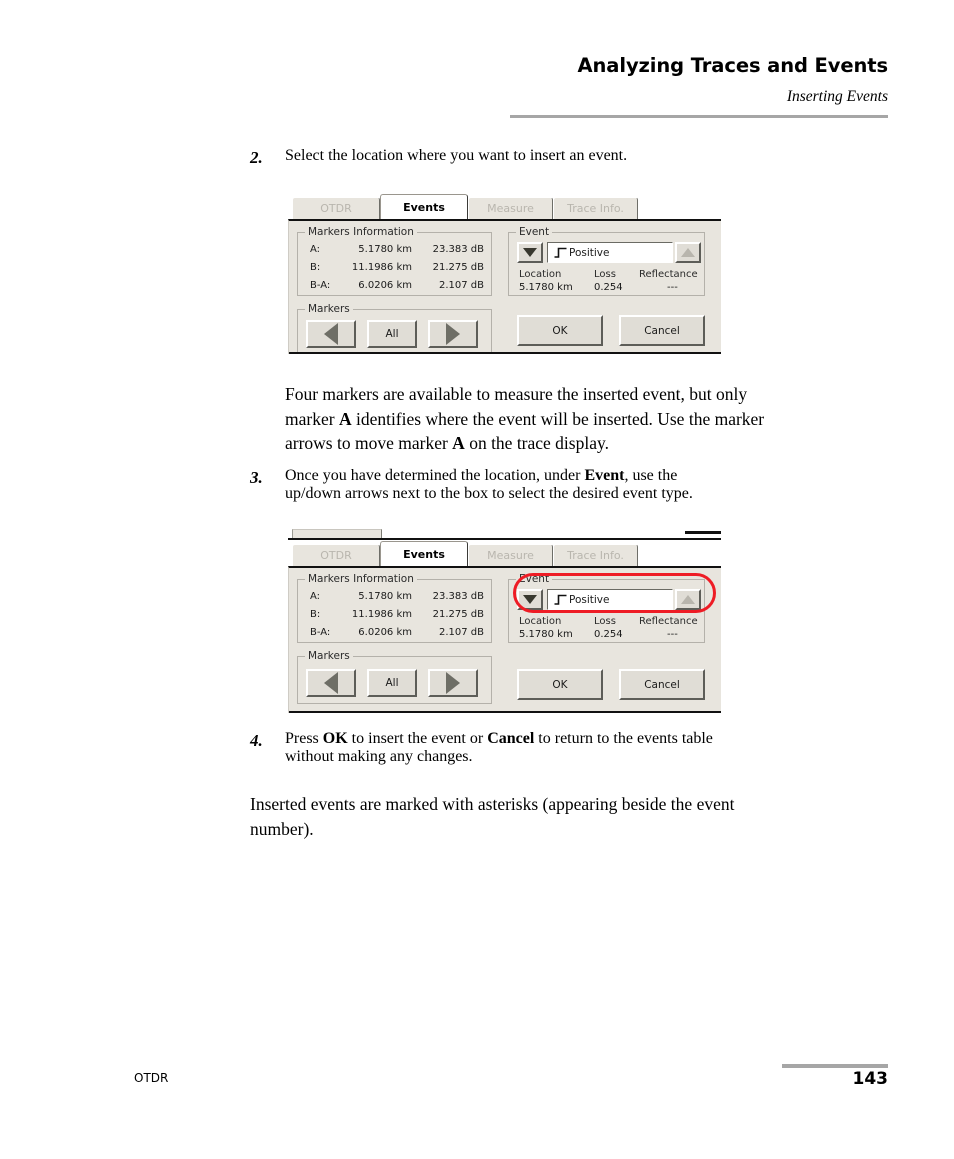 The height and width of the screenshot is (1159, 954). What do you see at coordinates (329, 656) in the screenshot?
I see `markers-label-2: Markers` at bounding box center [329, 656].